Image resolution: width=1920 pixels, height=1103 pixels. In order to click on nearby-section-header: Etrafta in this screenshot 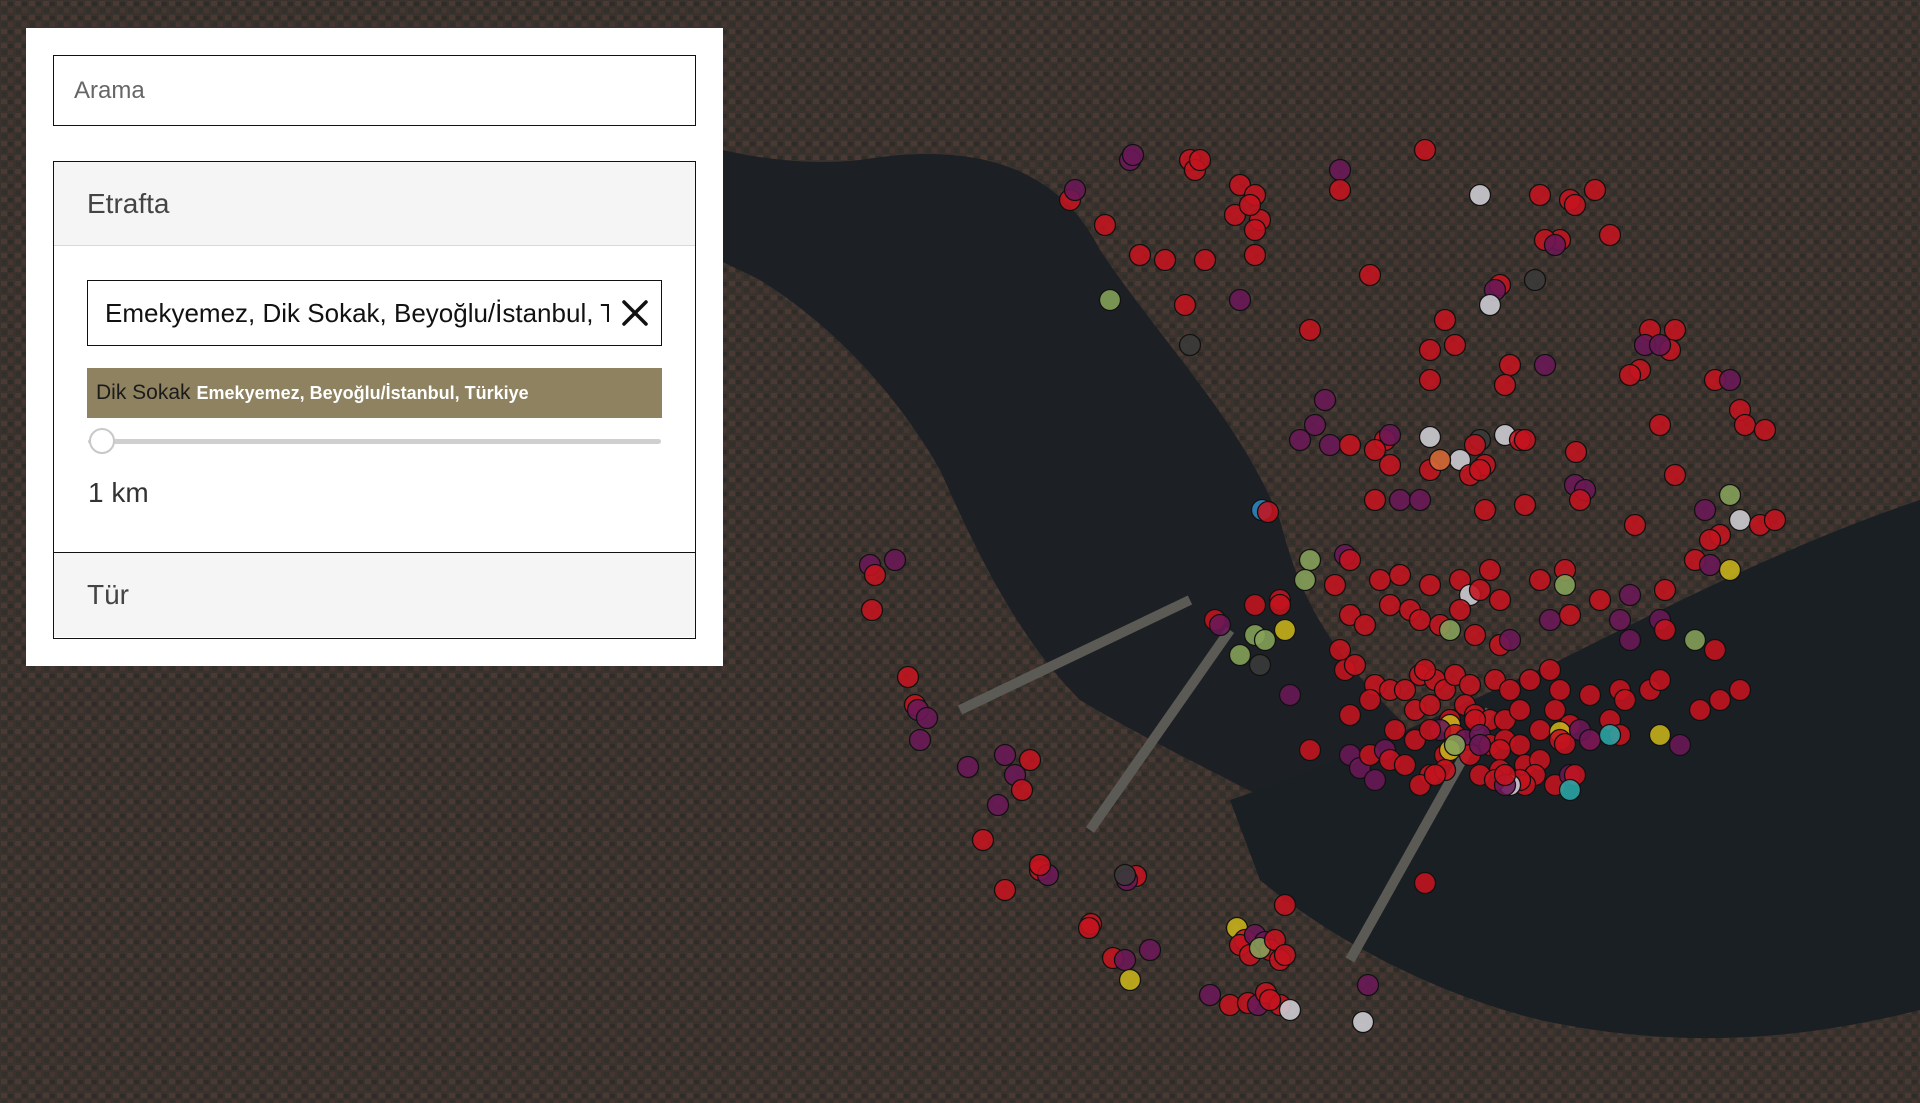, I will do `click(374, 204)`.